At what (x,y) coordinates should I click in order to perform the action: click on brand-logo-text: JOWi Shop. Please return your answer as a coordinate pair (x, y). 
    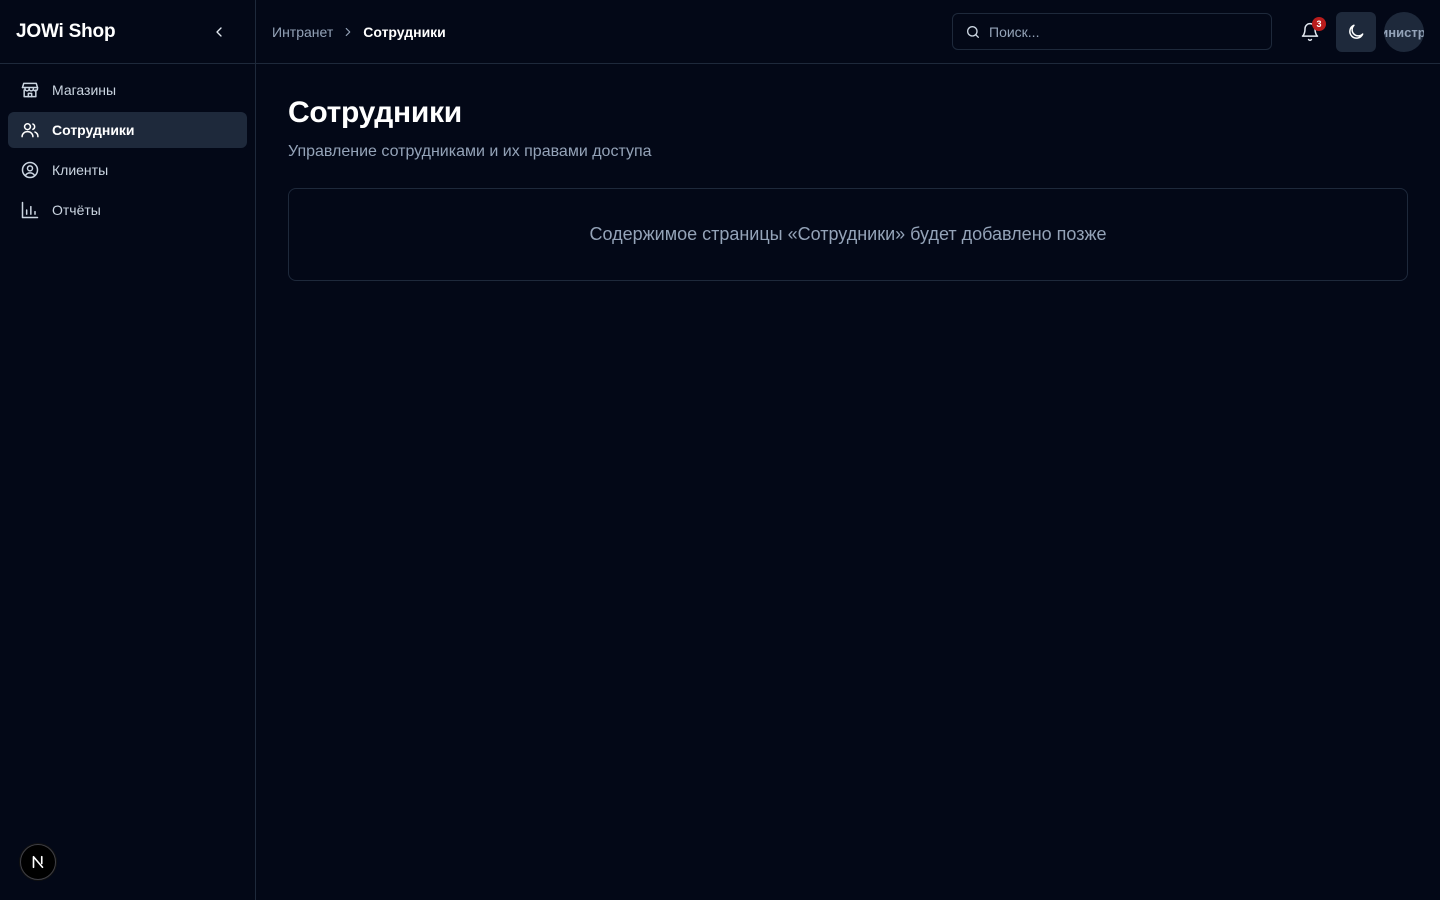
    Looking at the image, I should click on (66, 32).